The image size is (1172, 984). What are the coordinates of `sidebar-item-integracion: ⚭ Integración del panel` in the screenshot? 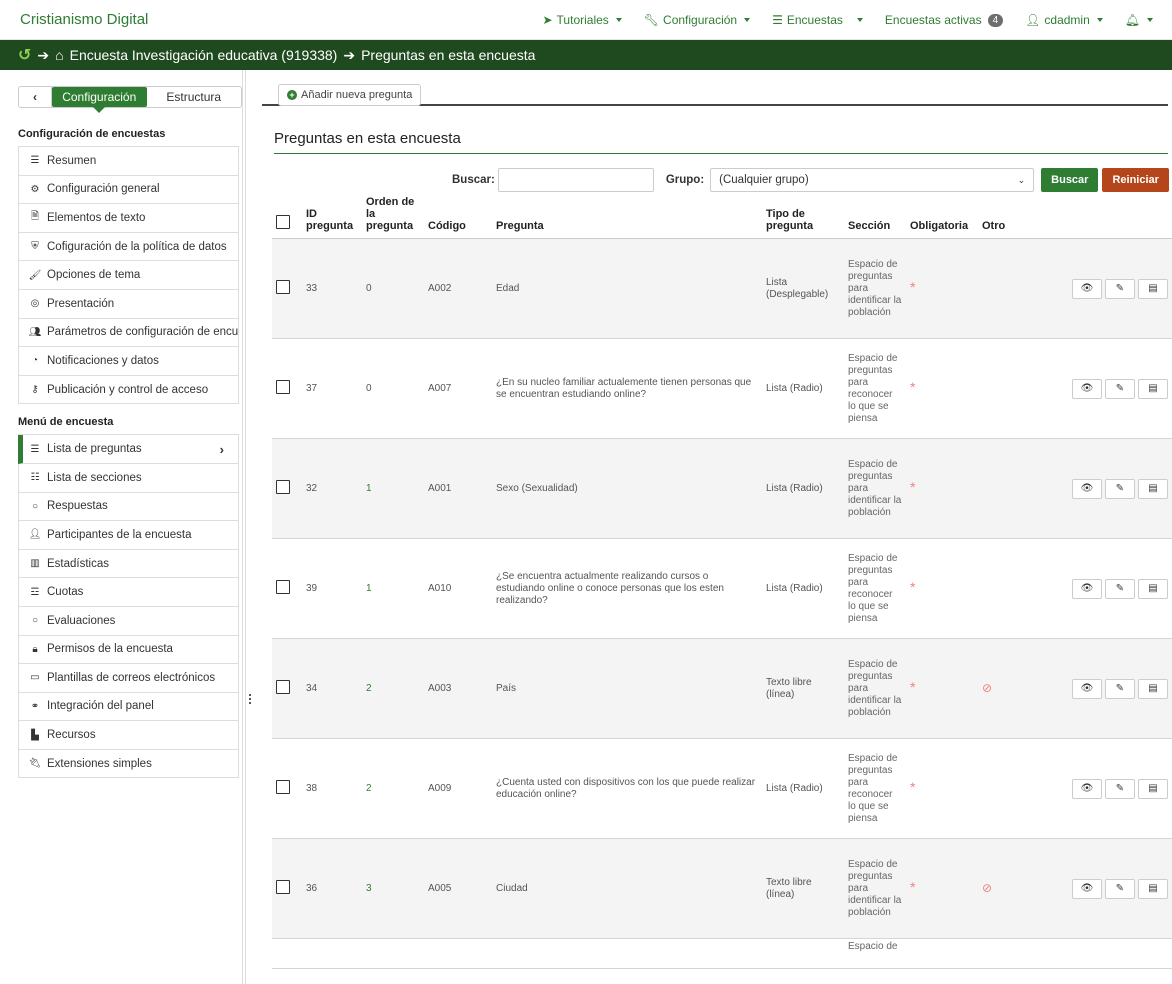 It's located at (128, 707).